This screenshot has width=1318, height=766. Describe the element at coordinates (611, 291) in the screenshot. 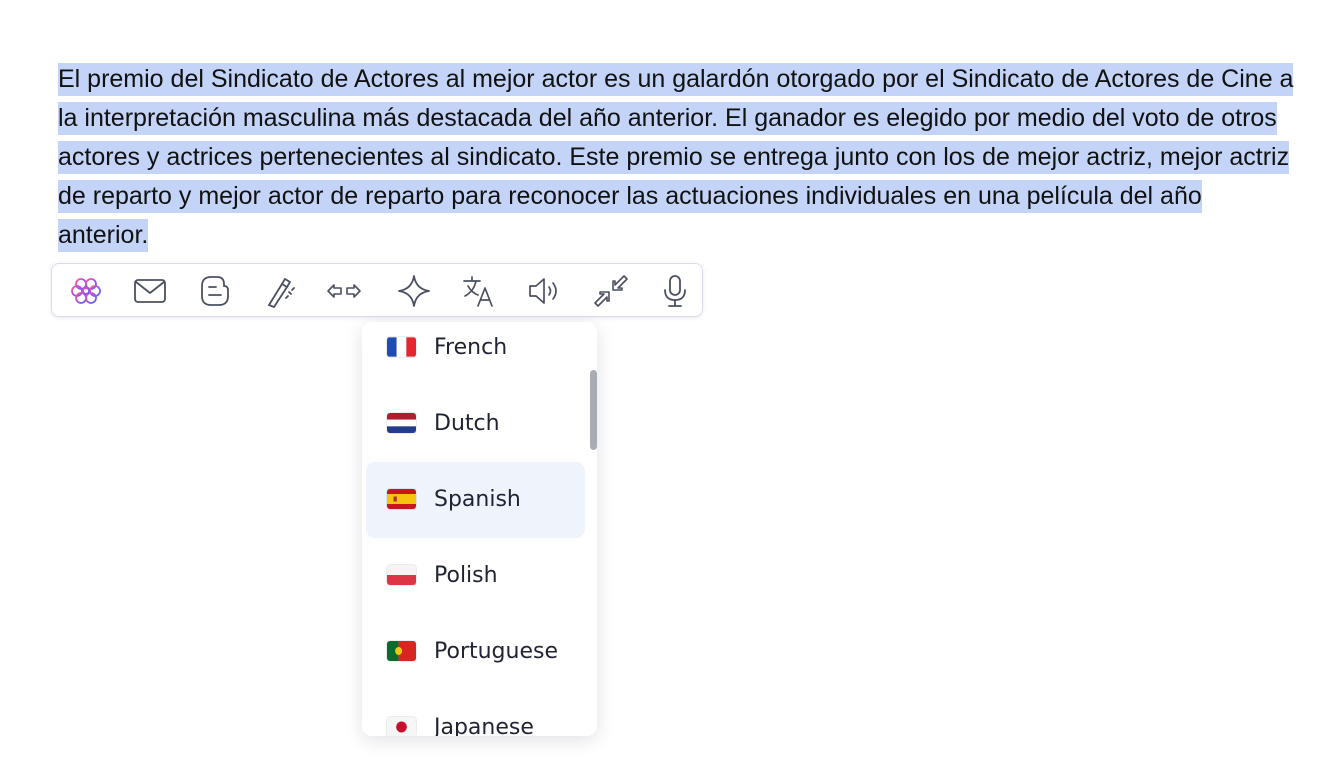

I see `minimize-arrows-icon` at that location.